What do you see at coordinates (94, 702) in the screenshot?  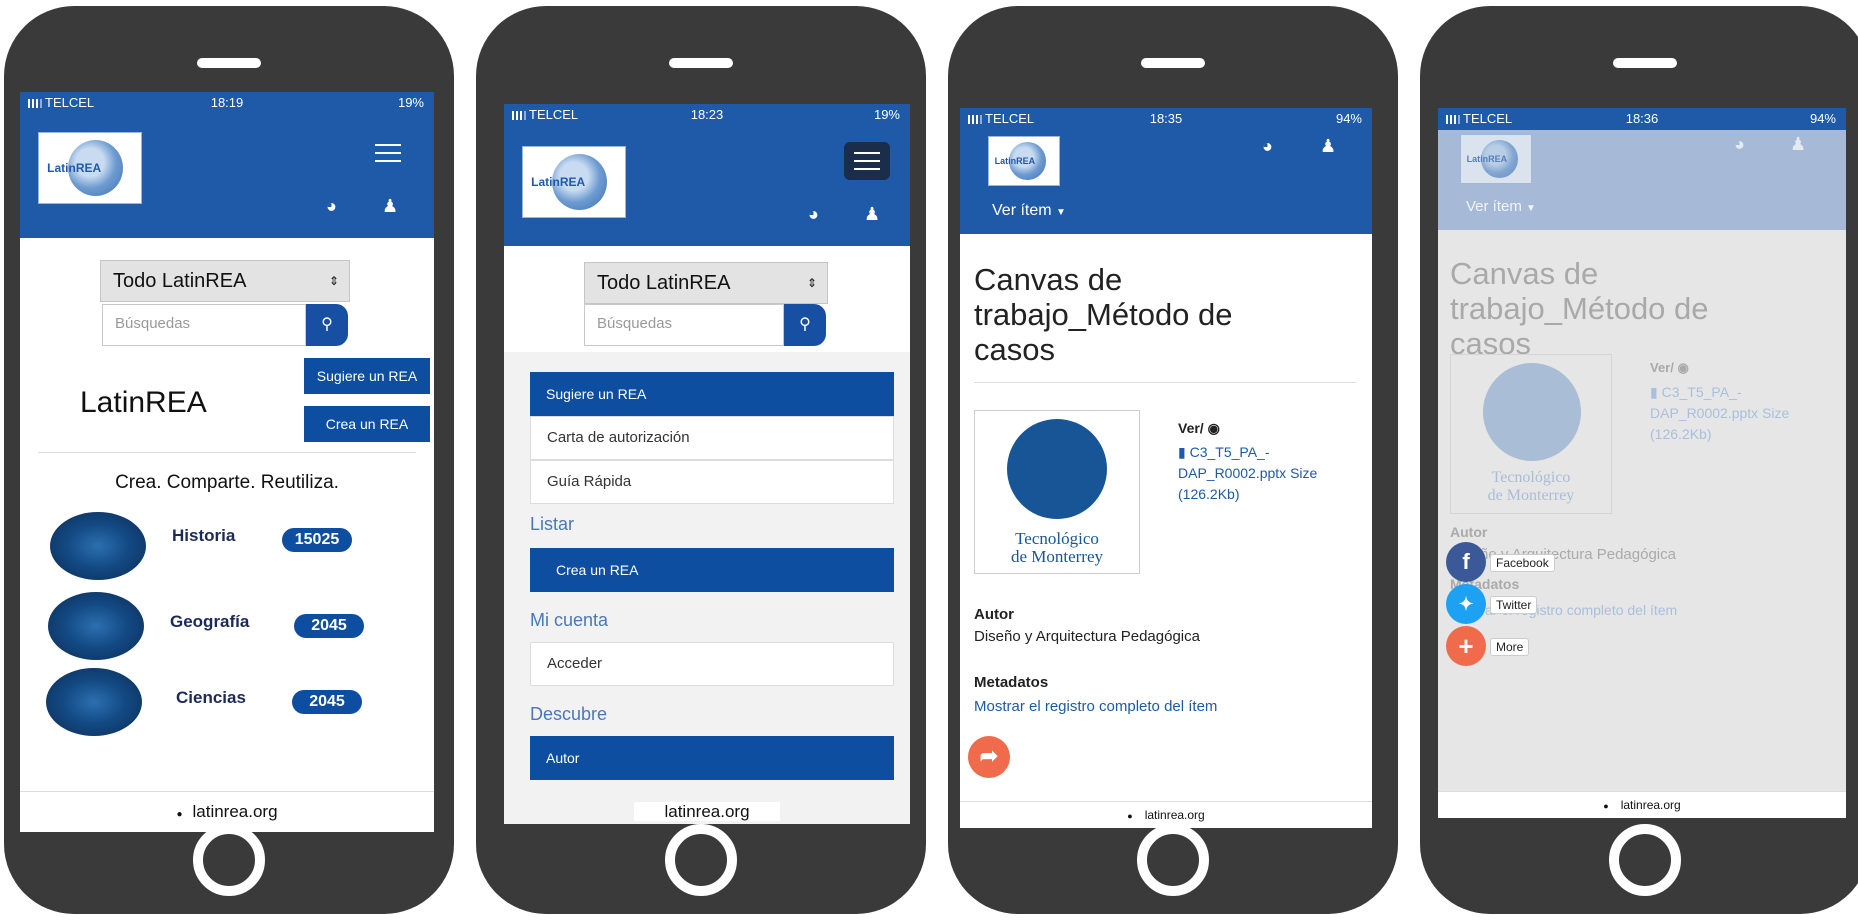 I see `ciencias-thumbnail` at bounding box center [94, 702].